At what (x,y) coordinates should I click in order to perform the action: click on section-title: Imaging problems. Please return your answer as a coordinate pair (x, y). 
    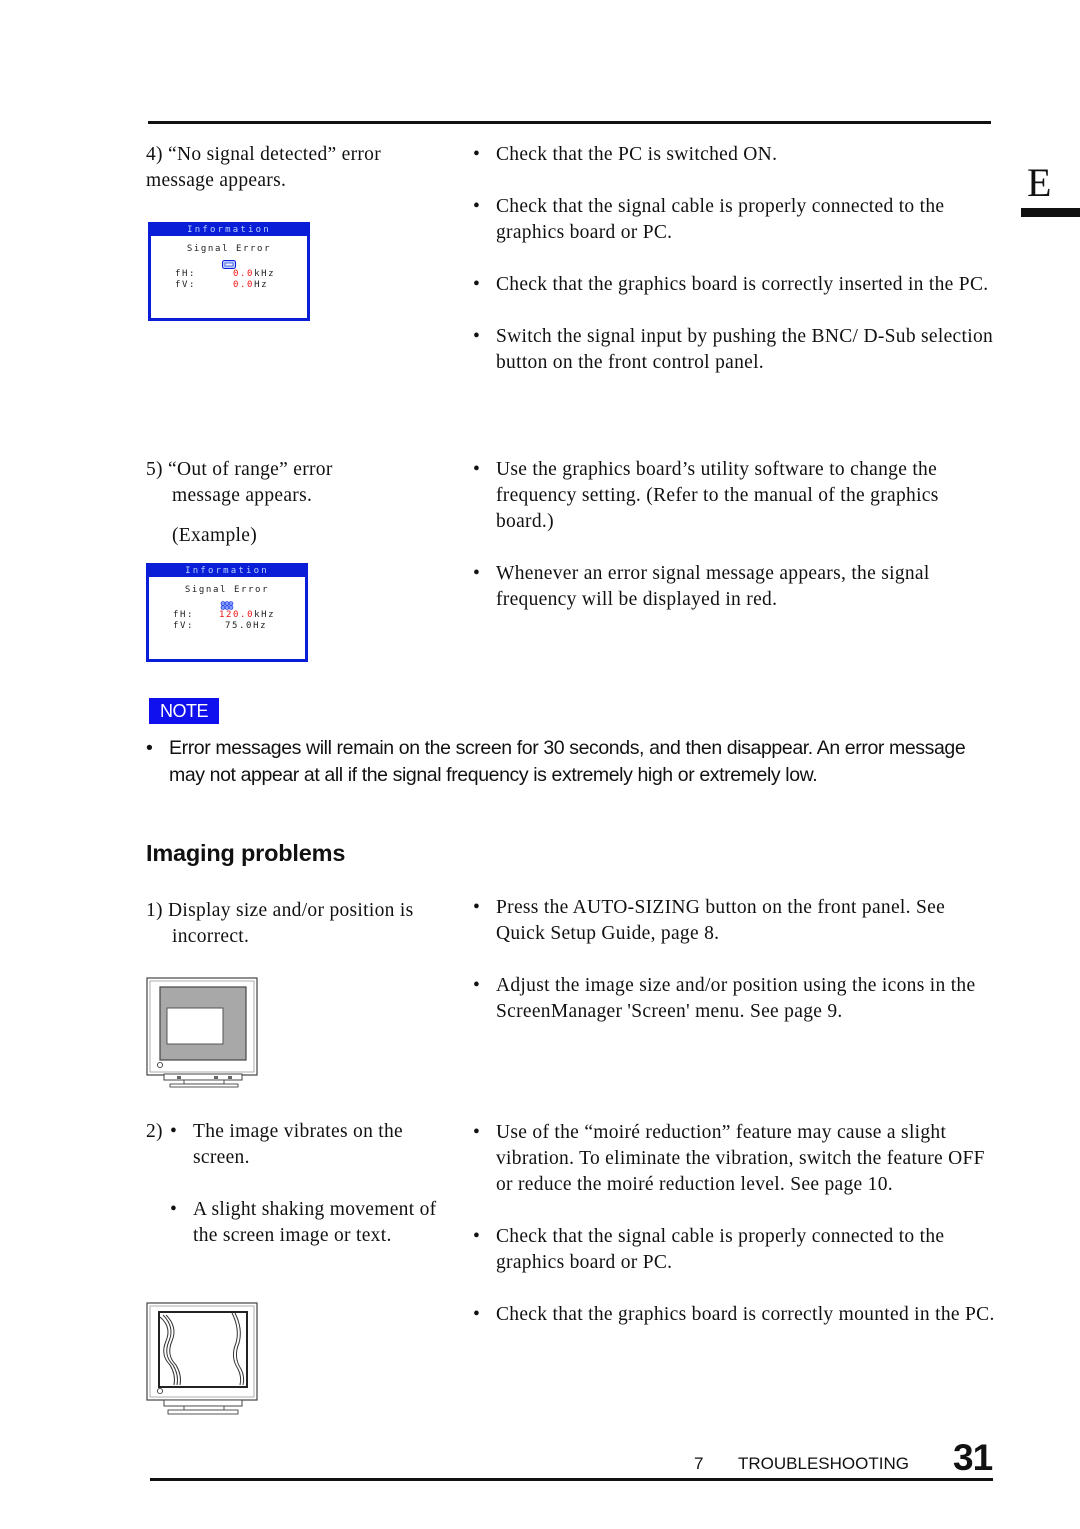
    Looking at the image, I should click on (246, 853).